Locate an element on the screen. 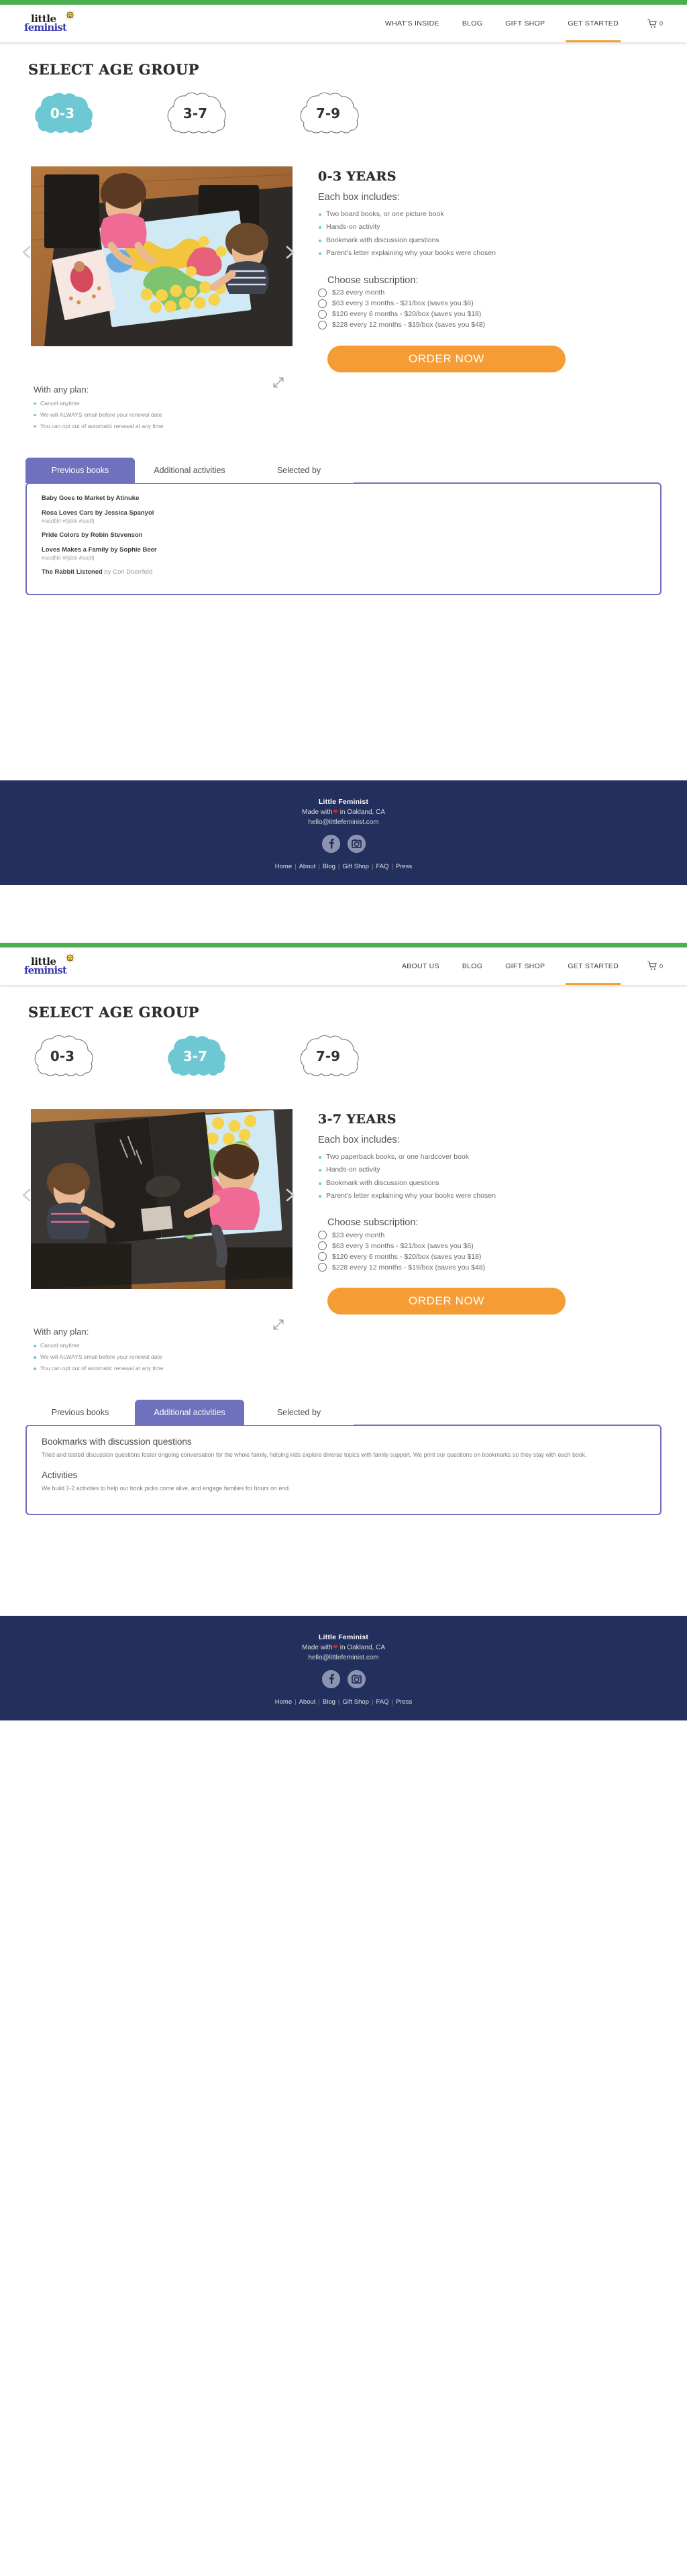  product-photo is located at coordinates (162, 256).